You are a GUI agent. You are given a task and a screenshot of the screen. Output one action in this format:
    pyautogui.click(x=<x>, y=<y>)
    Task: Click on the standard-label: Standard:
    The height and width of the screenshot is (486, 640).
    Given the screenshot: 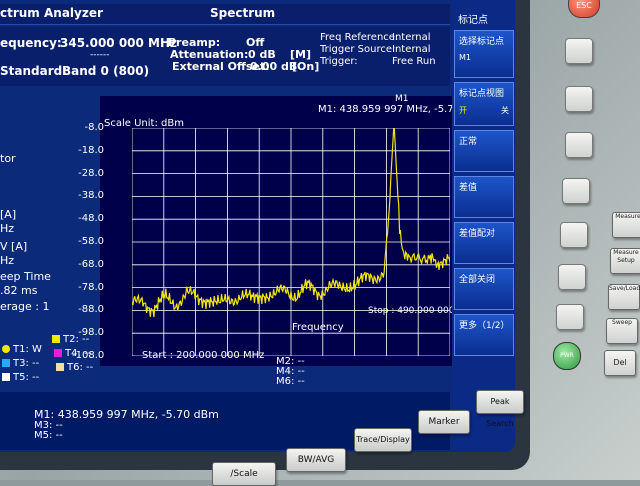 What is the action you would take?
    pyautogui.click(x=34, y=71)
    